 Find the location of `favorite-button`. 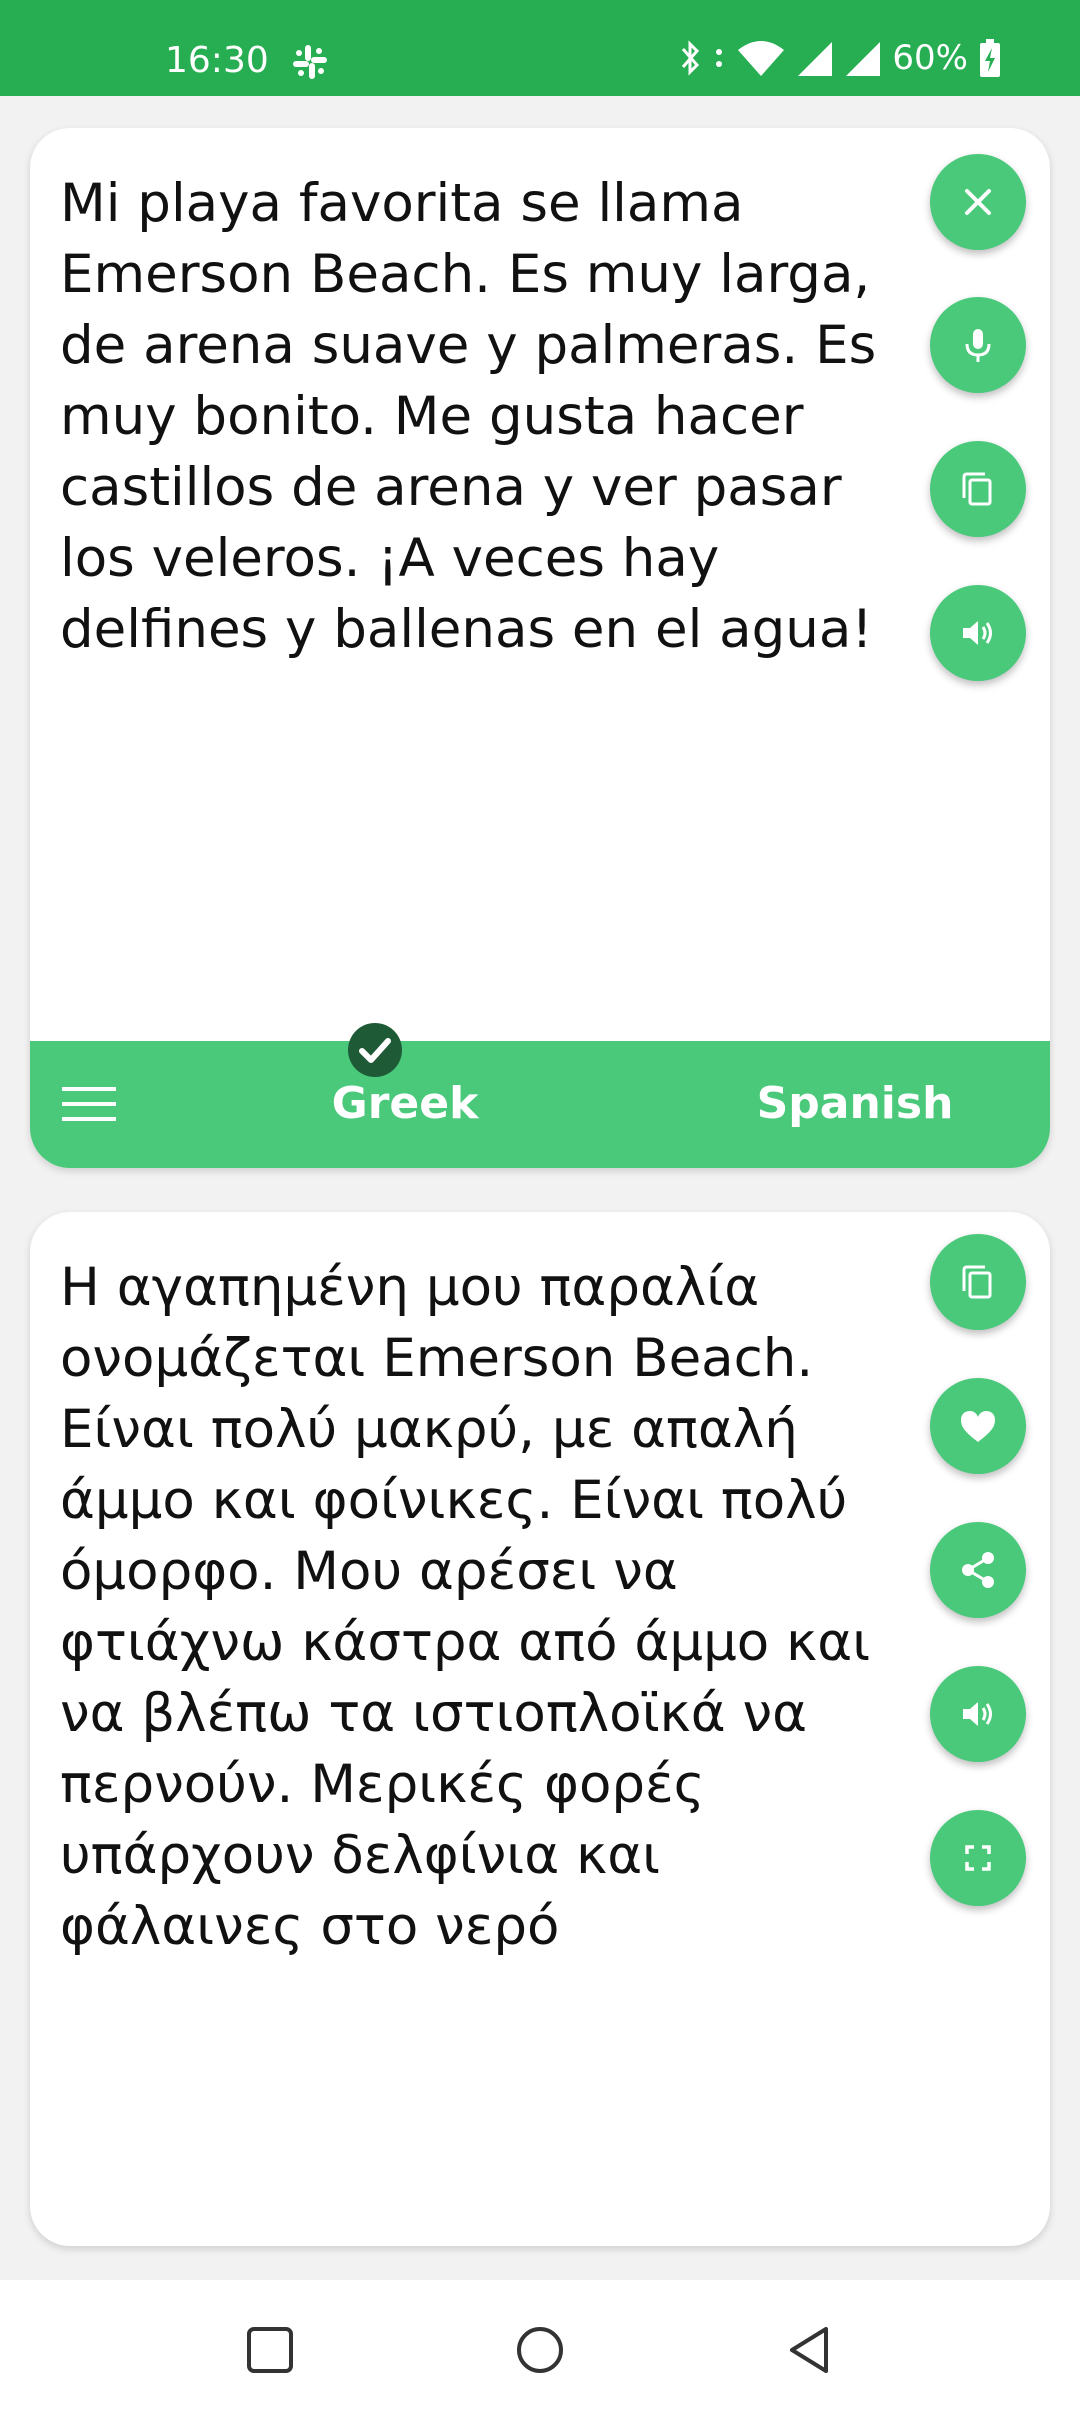

favorite-button is located at coordinates (978, 1426).